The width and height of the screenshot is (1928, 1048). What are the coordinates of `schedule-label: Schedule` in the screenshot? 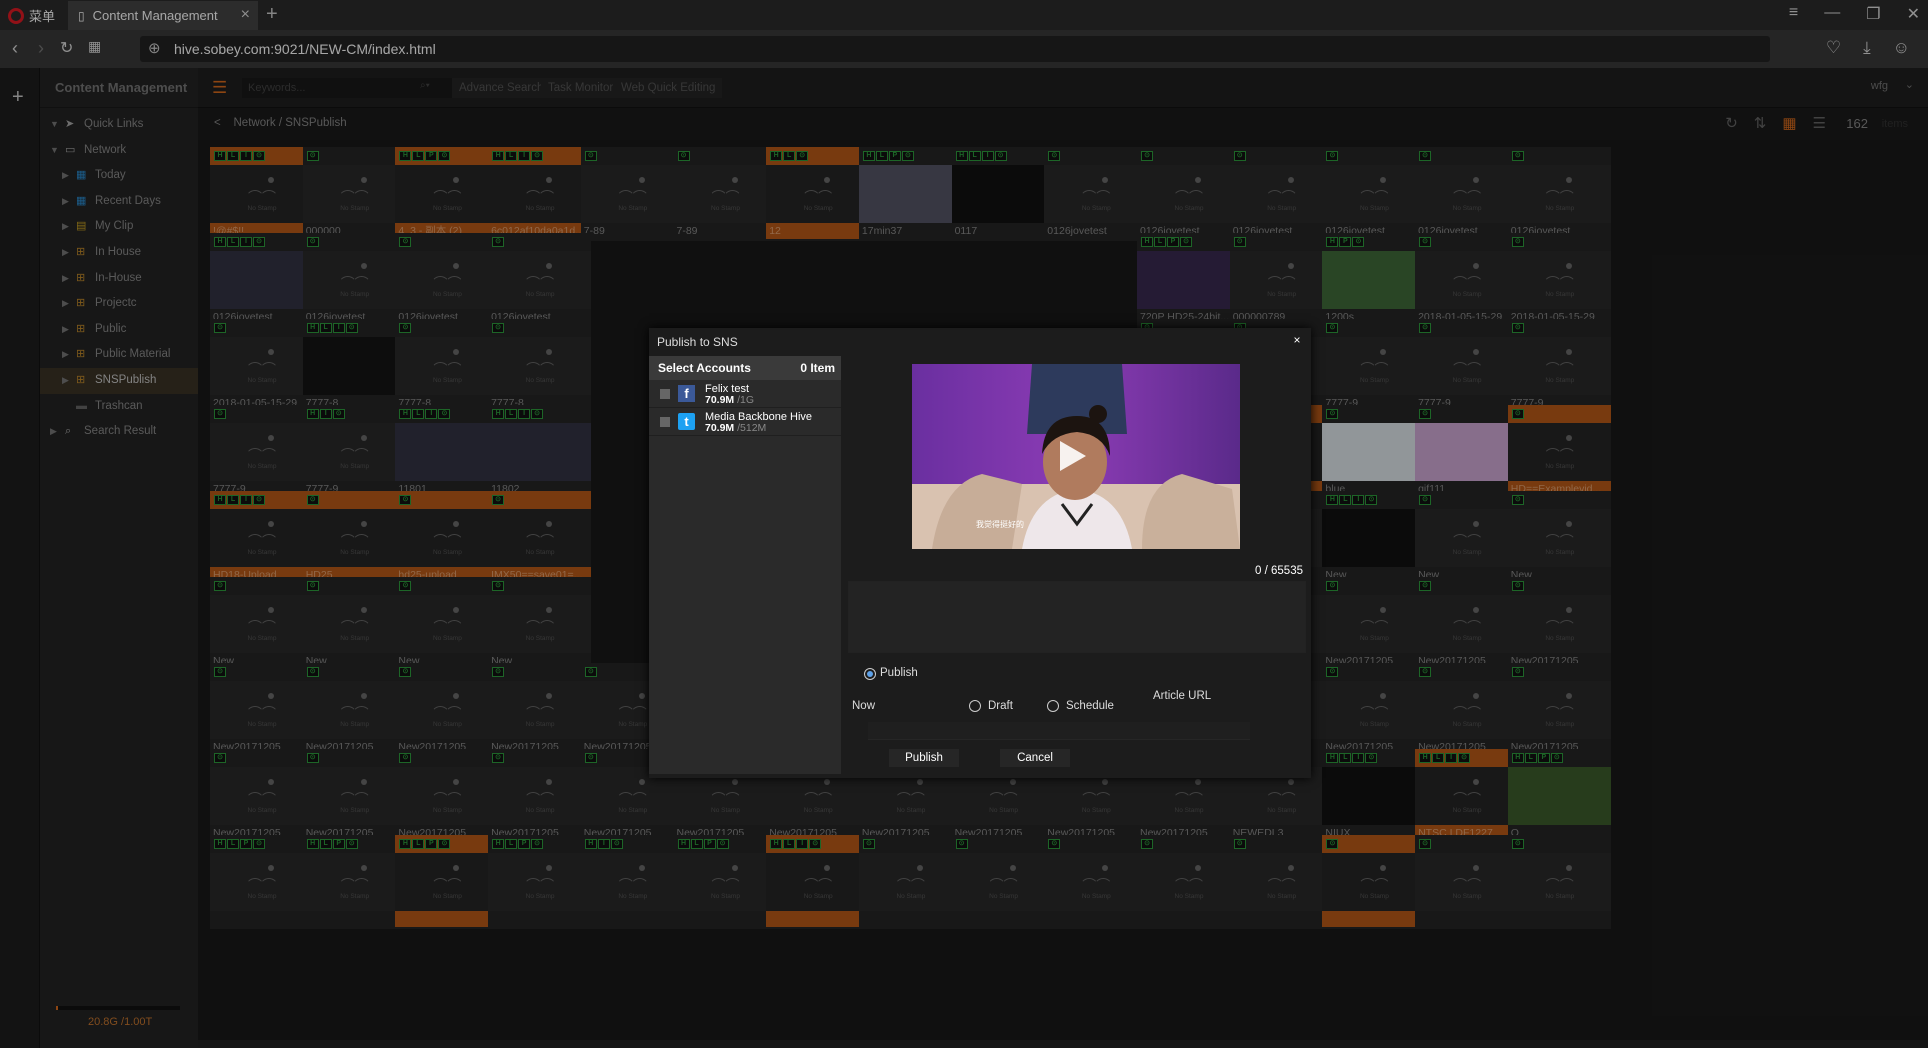 It's located at (1090, 706).